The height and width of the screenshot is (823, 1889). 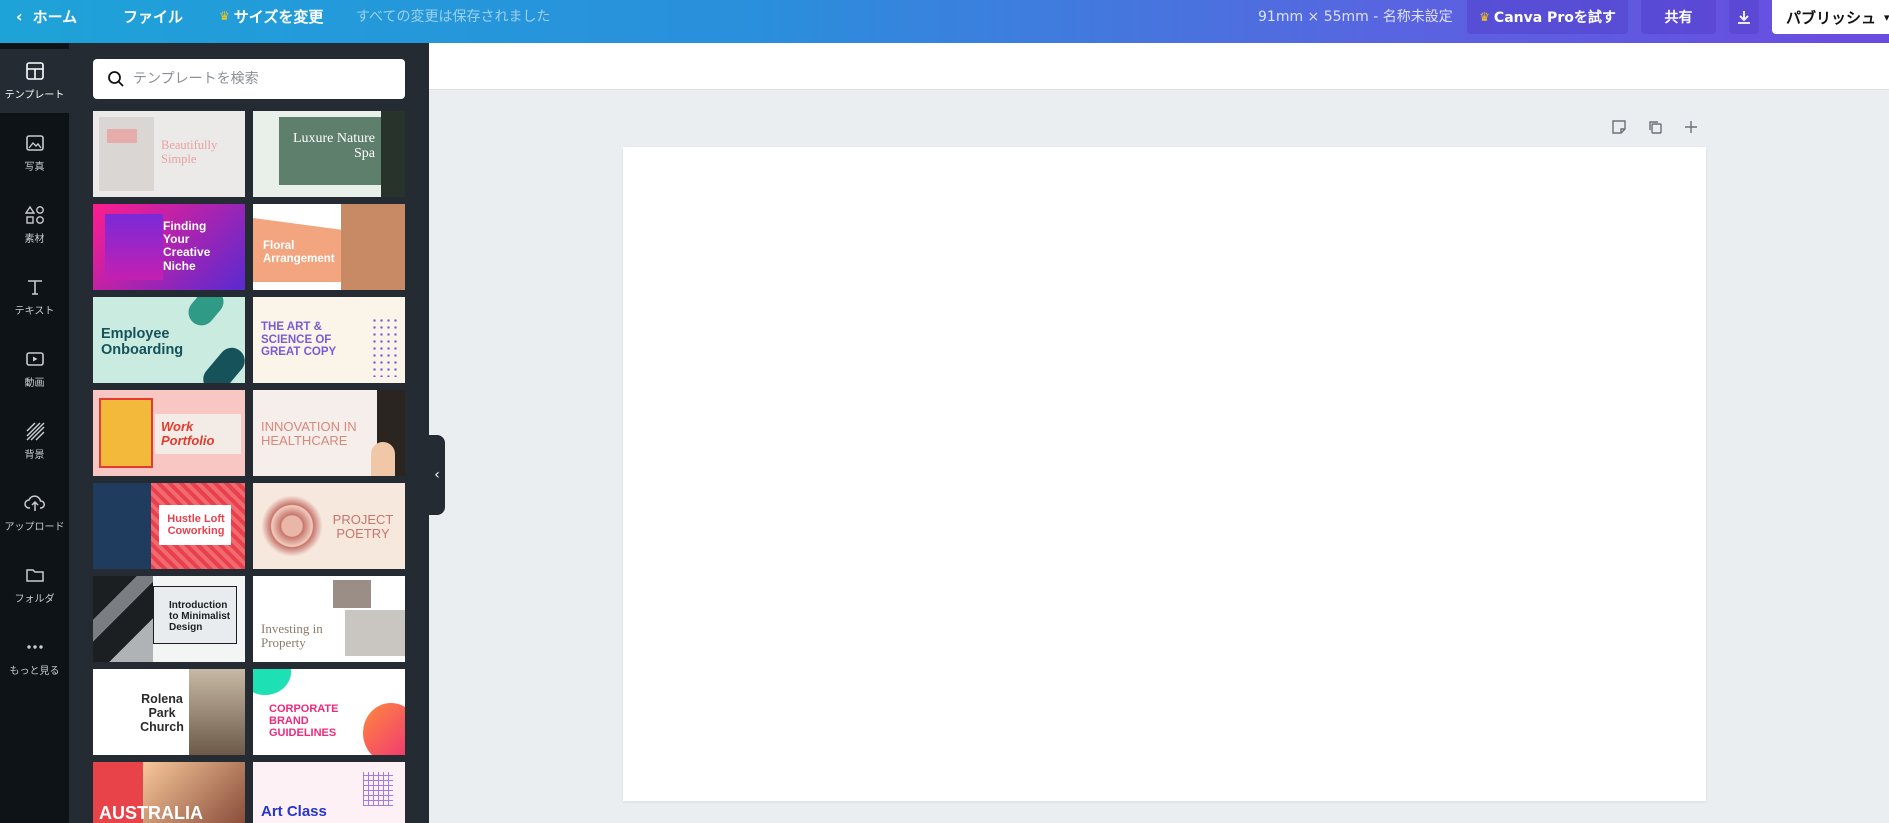 I want to click on template-title: Investing in Property, so click(x=292, y=636).